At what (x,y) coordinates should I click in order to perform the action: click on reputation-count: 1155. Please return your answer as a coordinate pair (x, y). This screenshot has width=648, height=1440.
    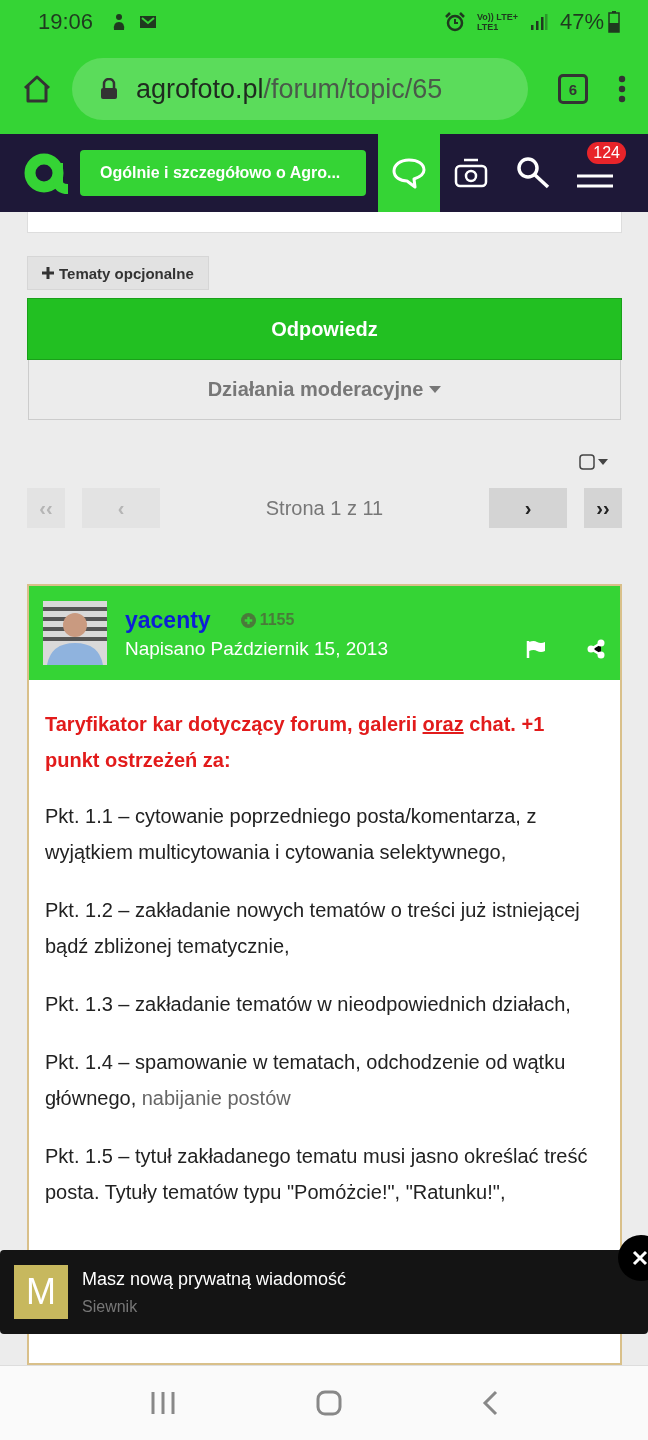
    Looking at the image, I should click on (277, 620).